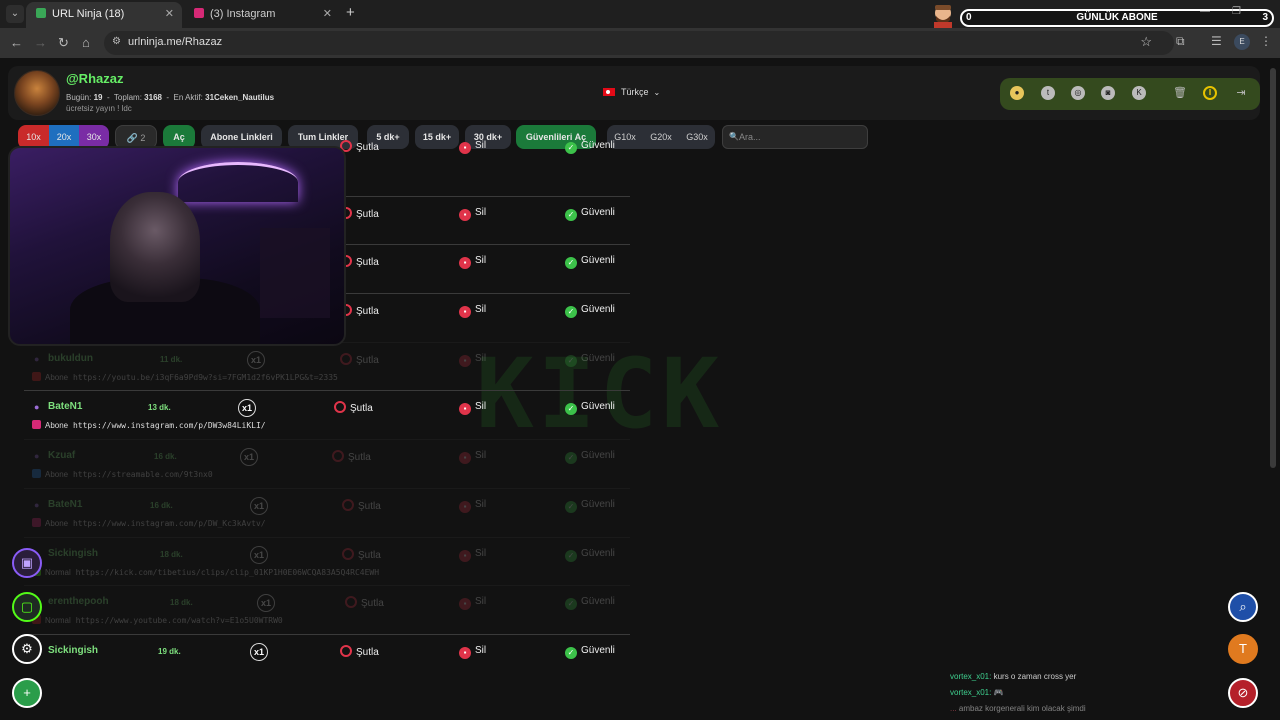 Image resolution: width=1280 pixels, height=720 pixels. I want to click on remove-user-button: ⊘, so click(1243, 693).